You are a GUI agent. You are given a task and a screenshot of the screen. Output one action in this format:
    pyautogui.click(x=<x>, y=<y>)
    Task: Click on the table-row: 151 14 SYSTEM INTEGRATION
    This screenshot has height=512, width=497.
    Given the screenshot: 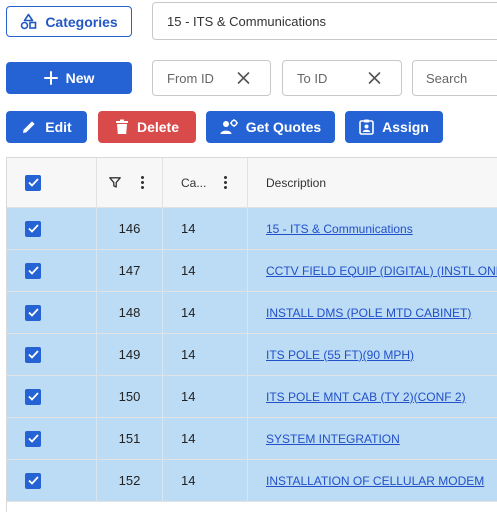 What is the action you would take?
    pyautogui.click(x=252, y=439)
    